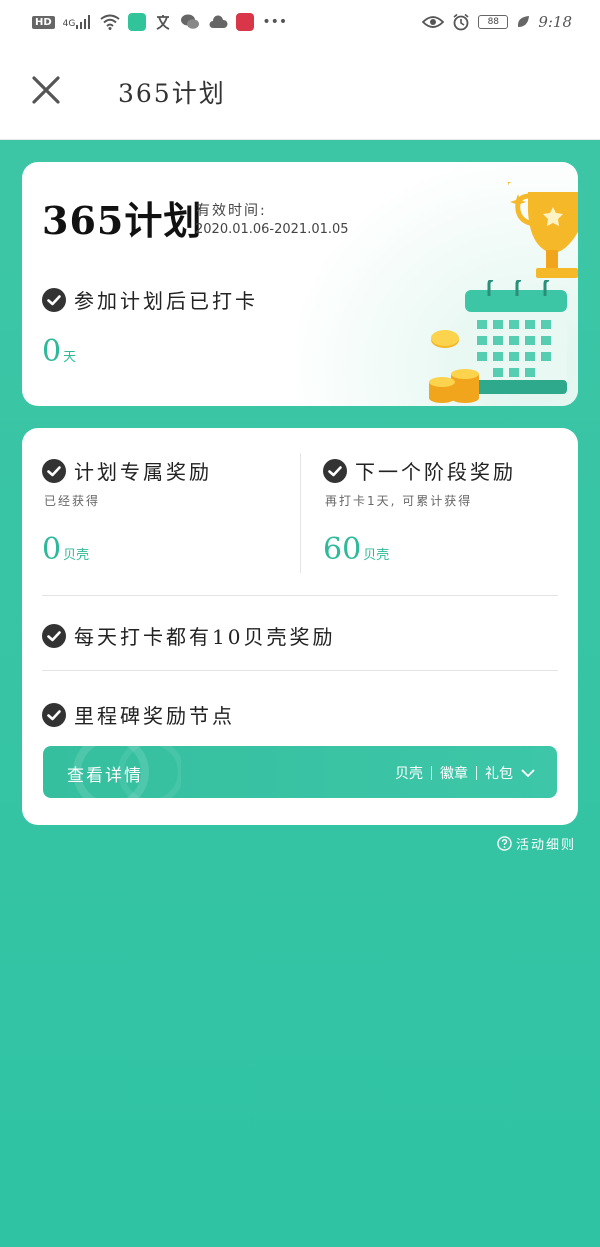 The height and width of the screenshot is (1247, 600). Describe the element at coordinates (231, 211) in the screenshot. I see `valid-label: 有效时间:` at that location.